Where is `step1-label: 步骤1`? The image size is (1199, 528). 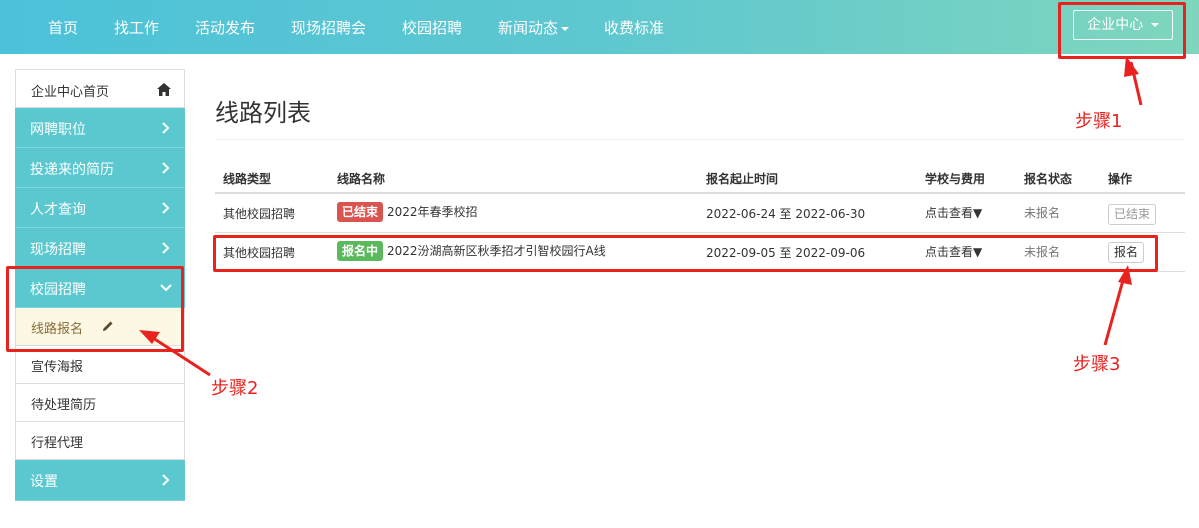
step1-label: 步骤1 is located at coordinates (1099, 121).